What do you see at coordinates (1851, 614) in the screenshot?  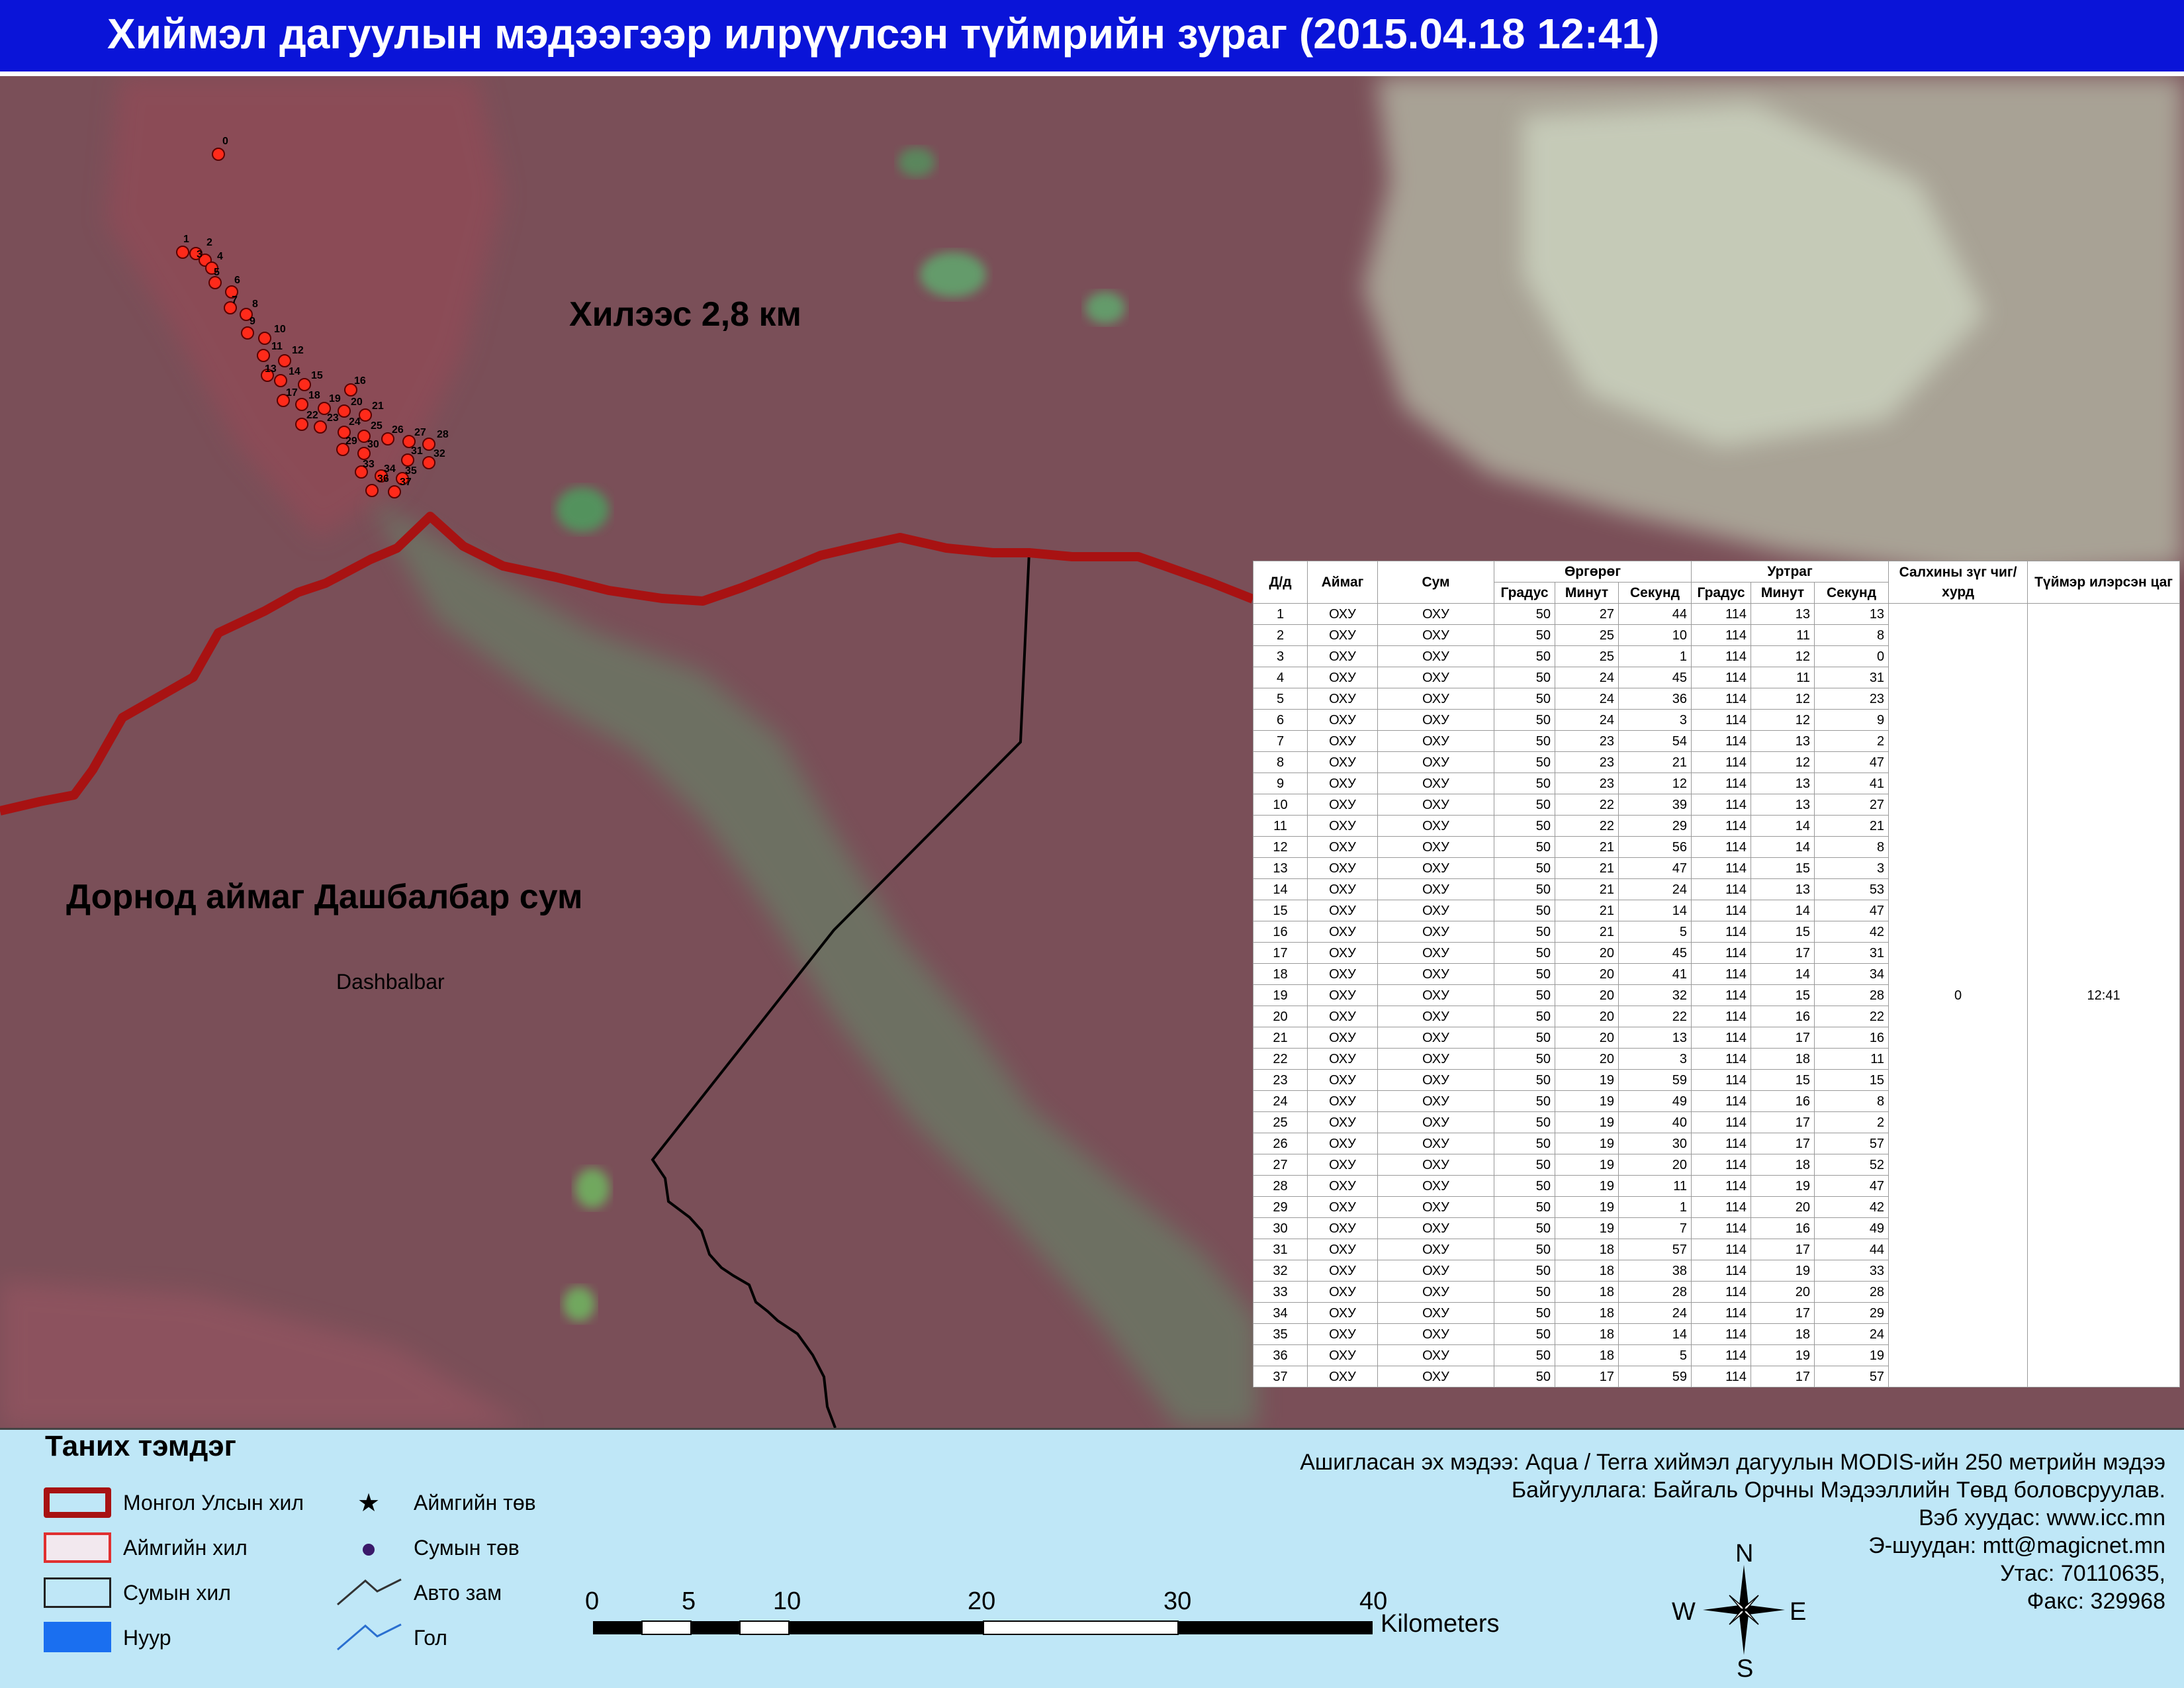 I see `table-cell: 13` at bounding box center [1851, 614].